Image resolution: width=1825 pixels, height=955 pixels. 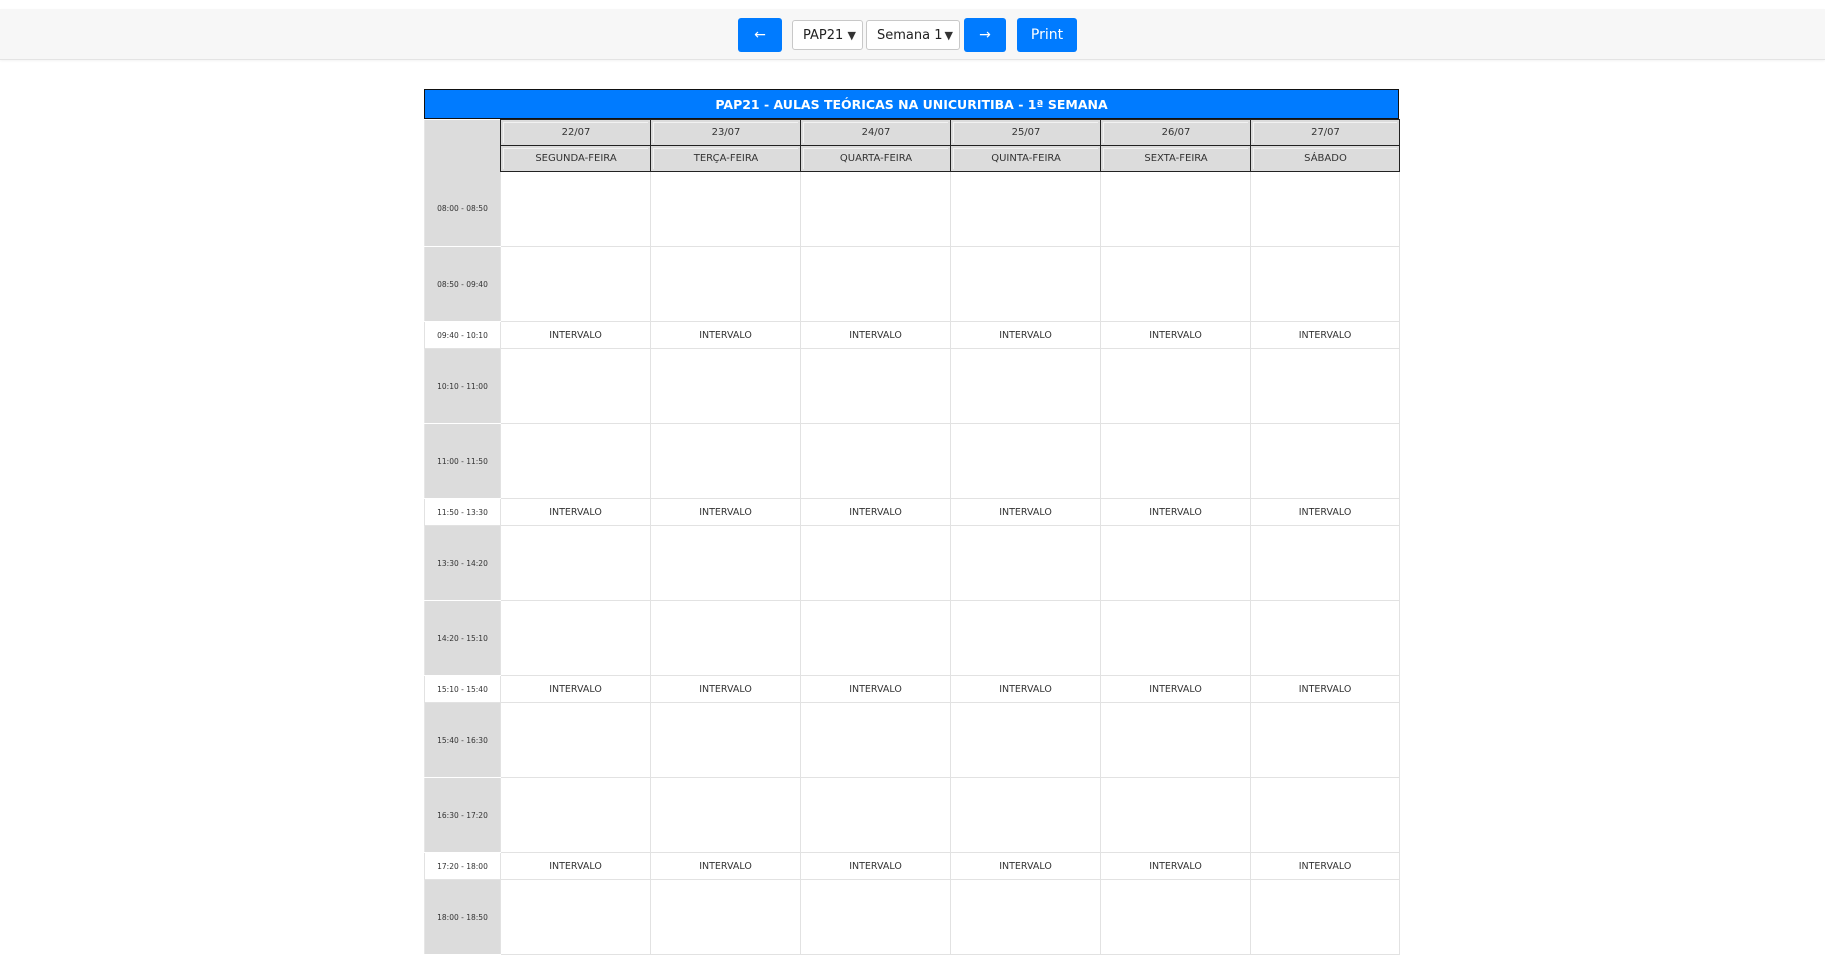 What do you see at coordinates (462, 638) in the screenshot?
I see `time-label: 14:20 - 15:10` at bounding box center [462, 638].